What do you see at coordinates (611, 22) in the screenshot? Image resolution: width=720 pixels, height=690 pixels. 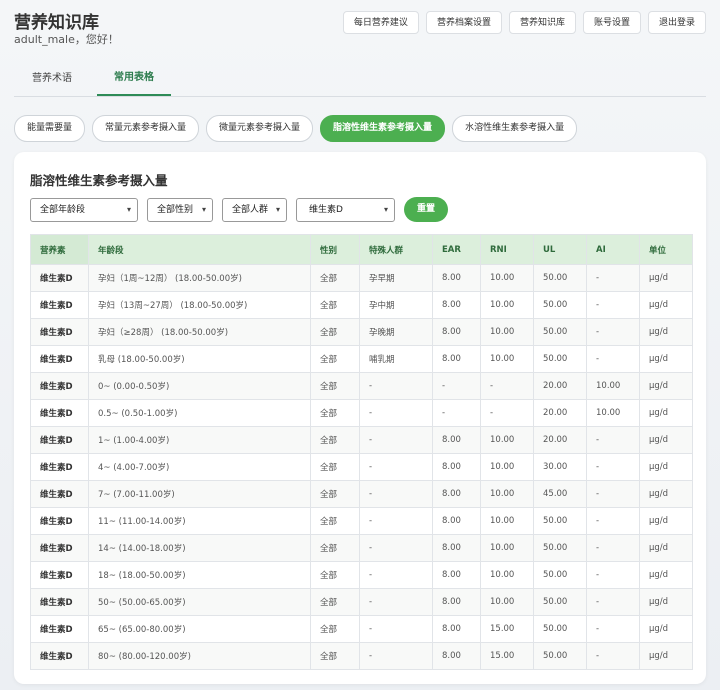 I see `account-settings-button: 账号设置` at bounding box center [611, 22].